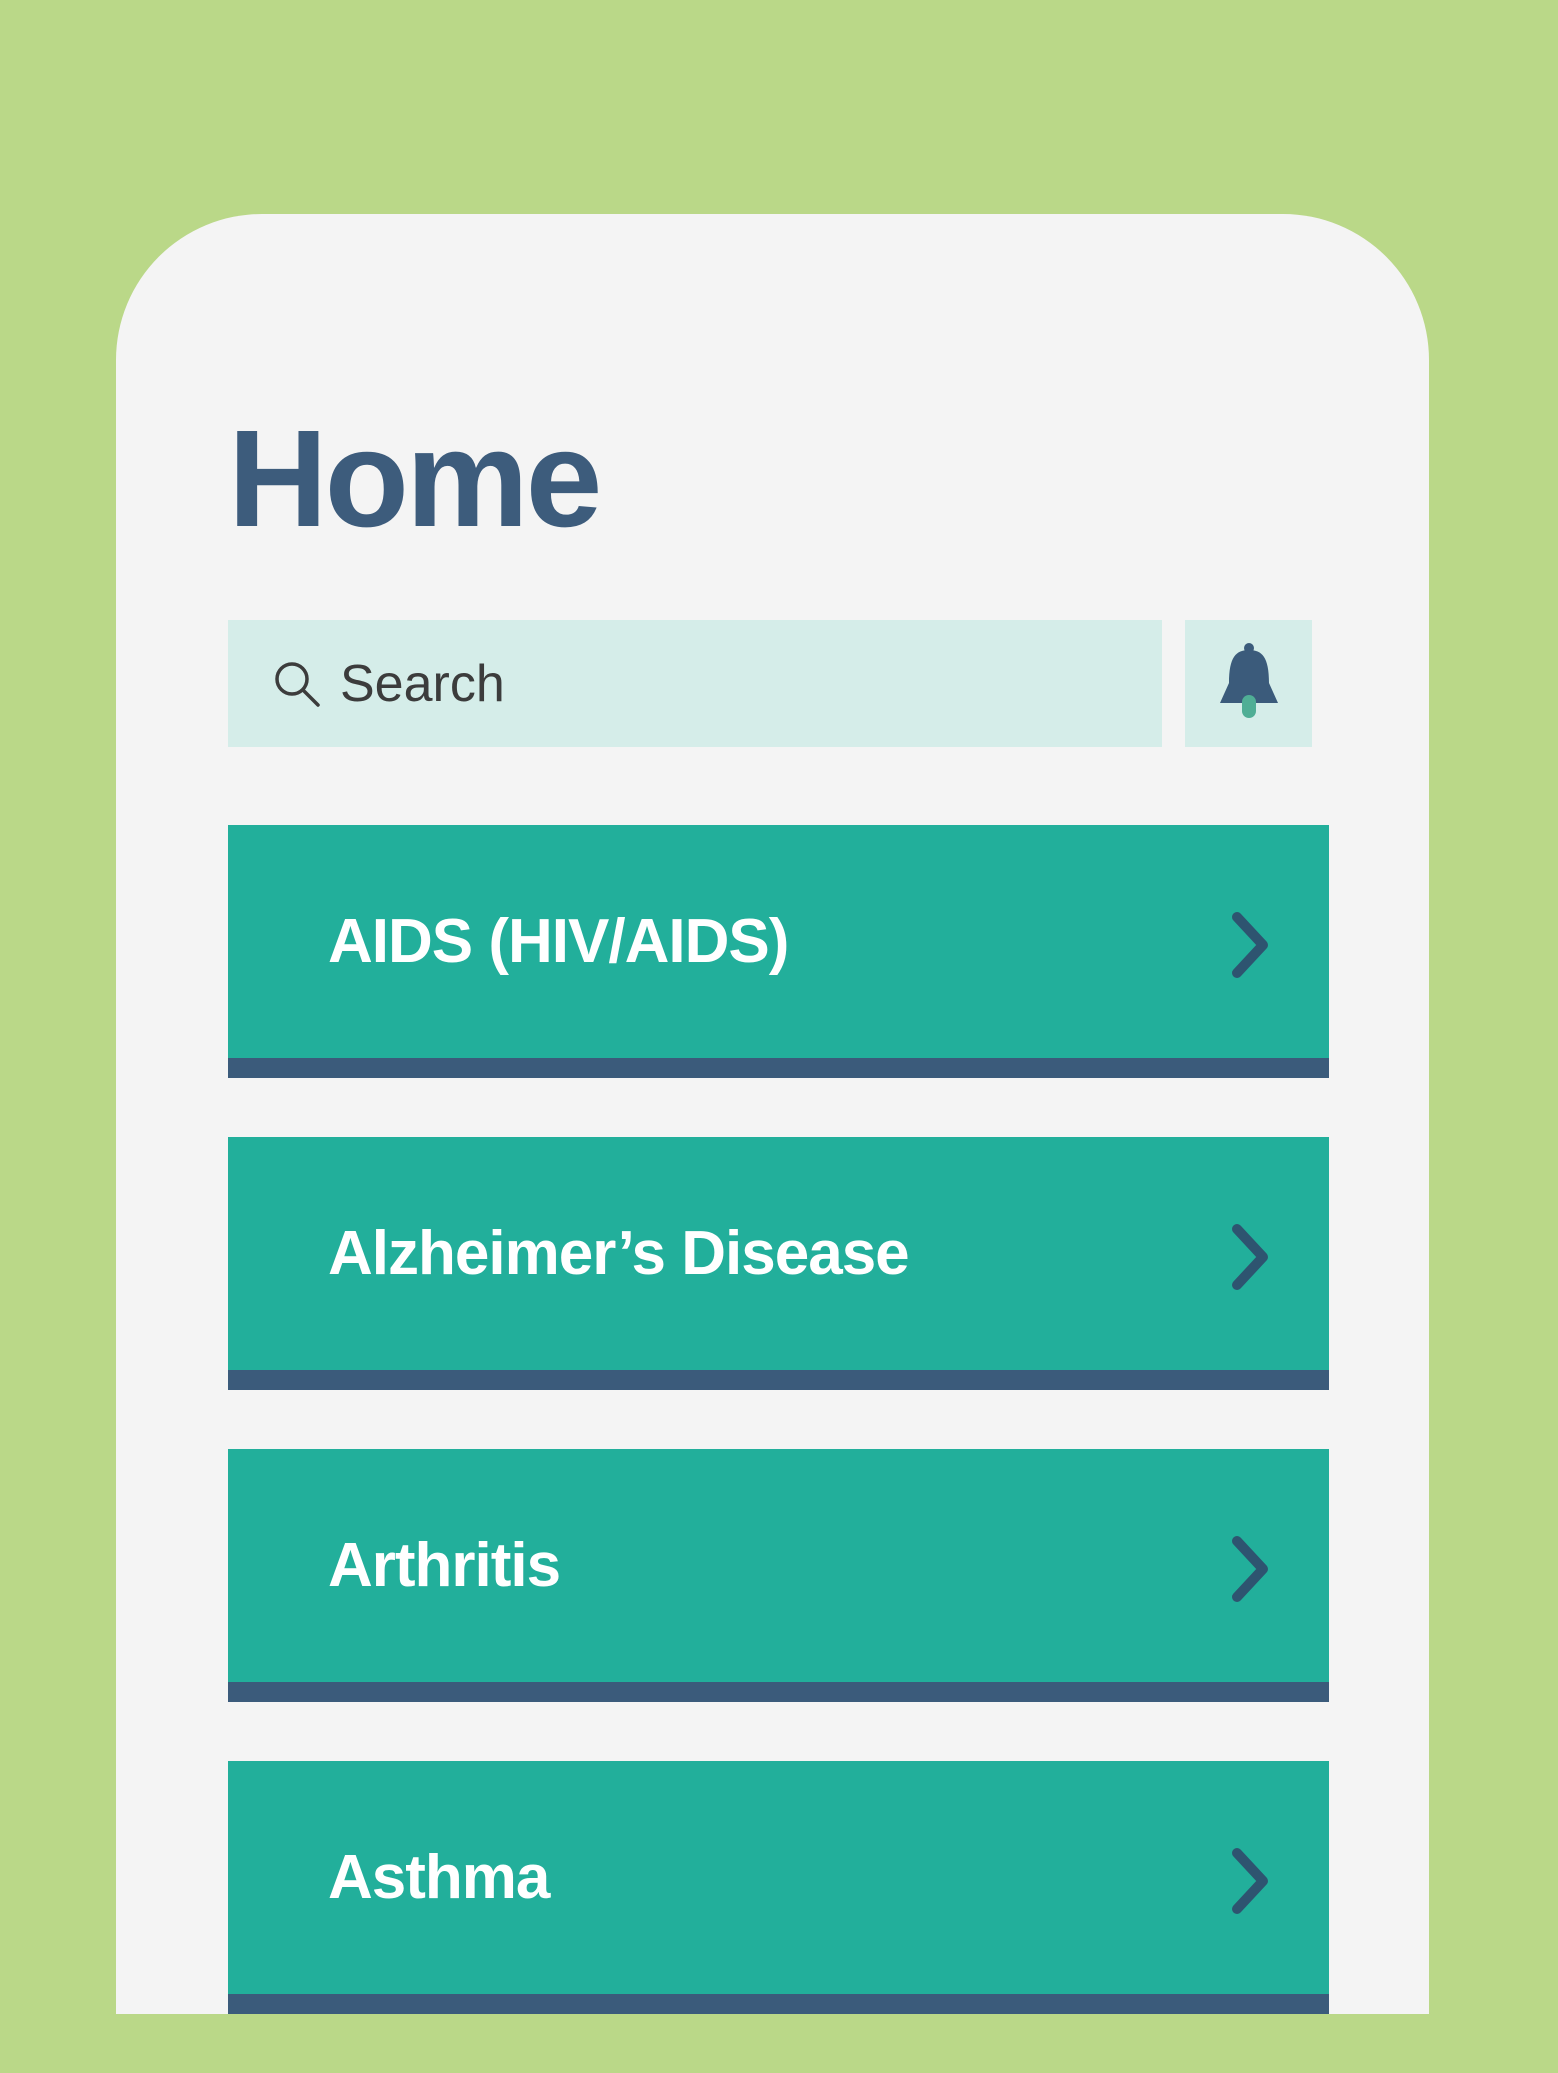  Describe the element at coordinates (444, 1565) in the screenshot. I see `list-item-label: Arthritis` at that location.